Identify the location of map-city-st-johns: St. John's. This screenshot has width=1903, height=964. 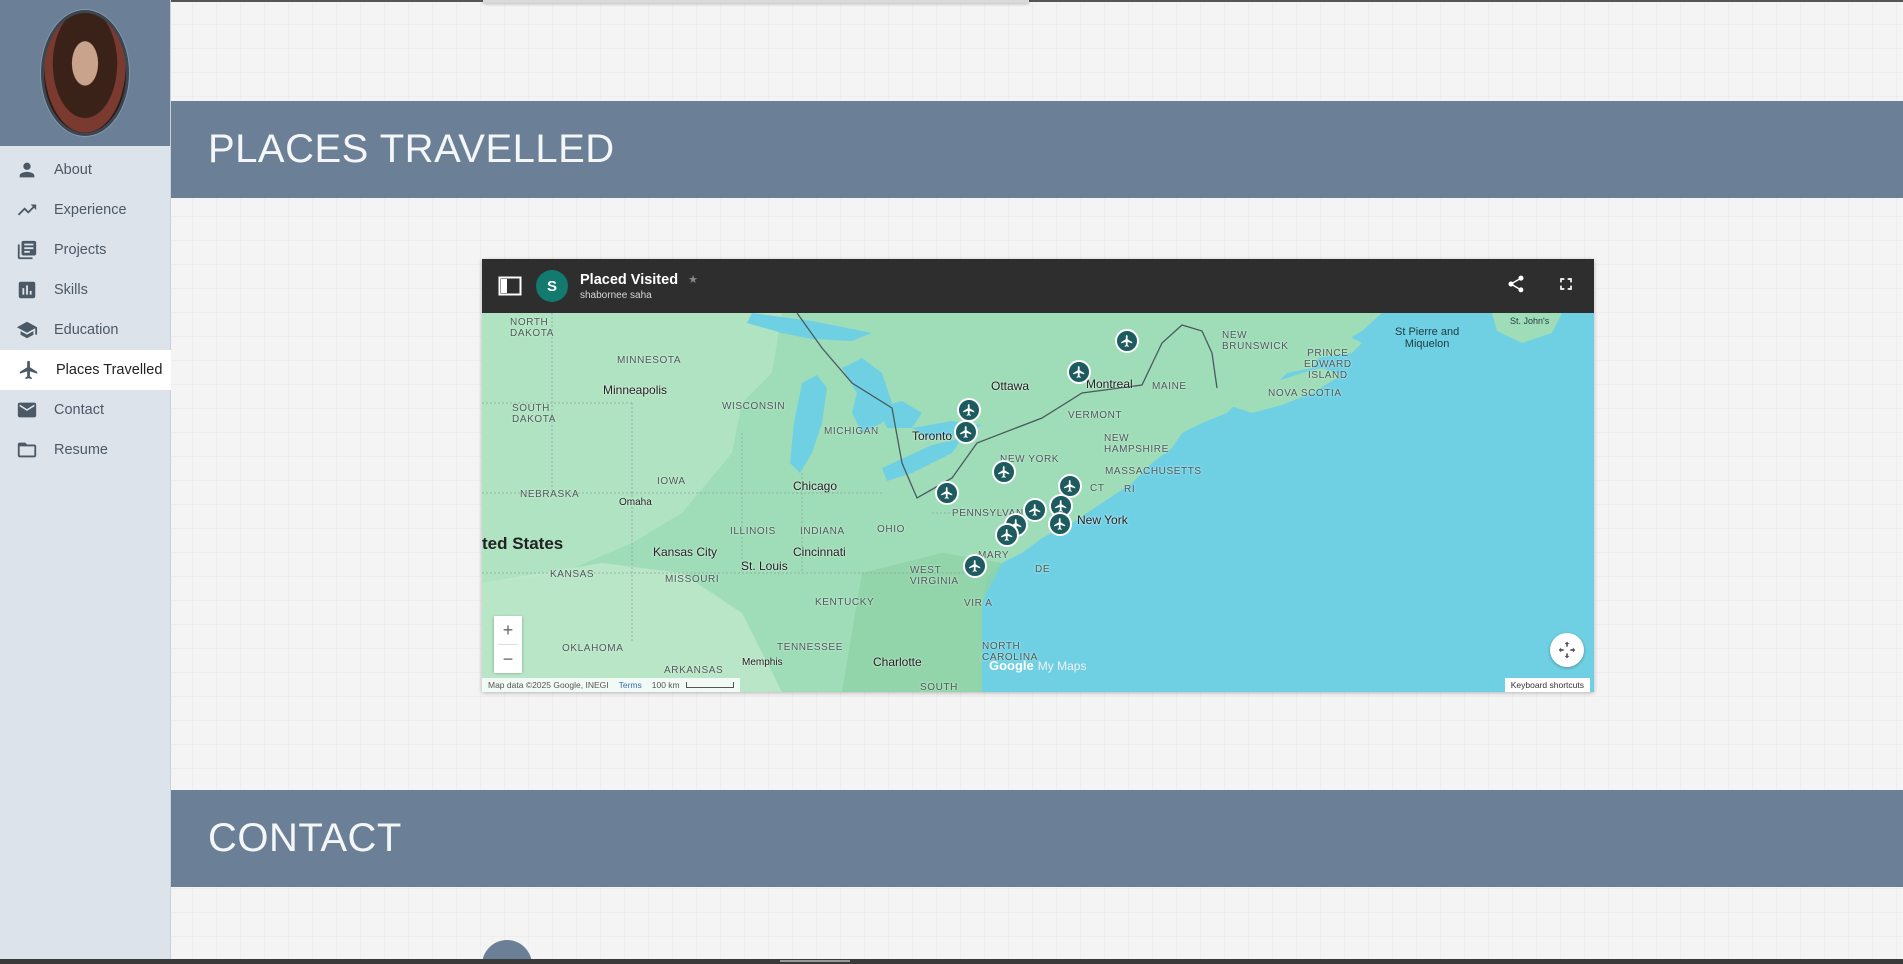
(1530, 321).